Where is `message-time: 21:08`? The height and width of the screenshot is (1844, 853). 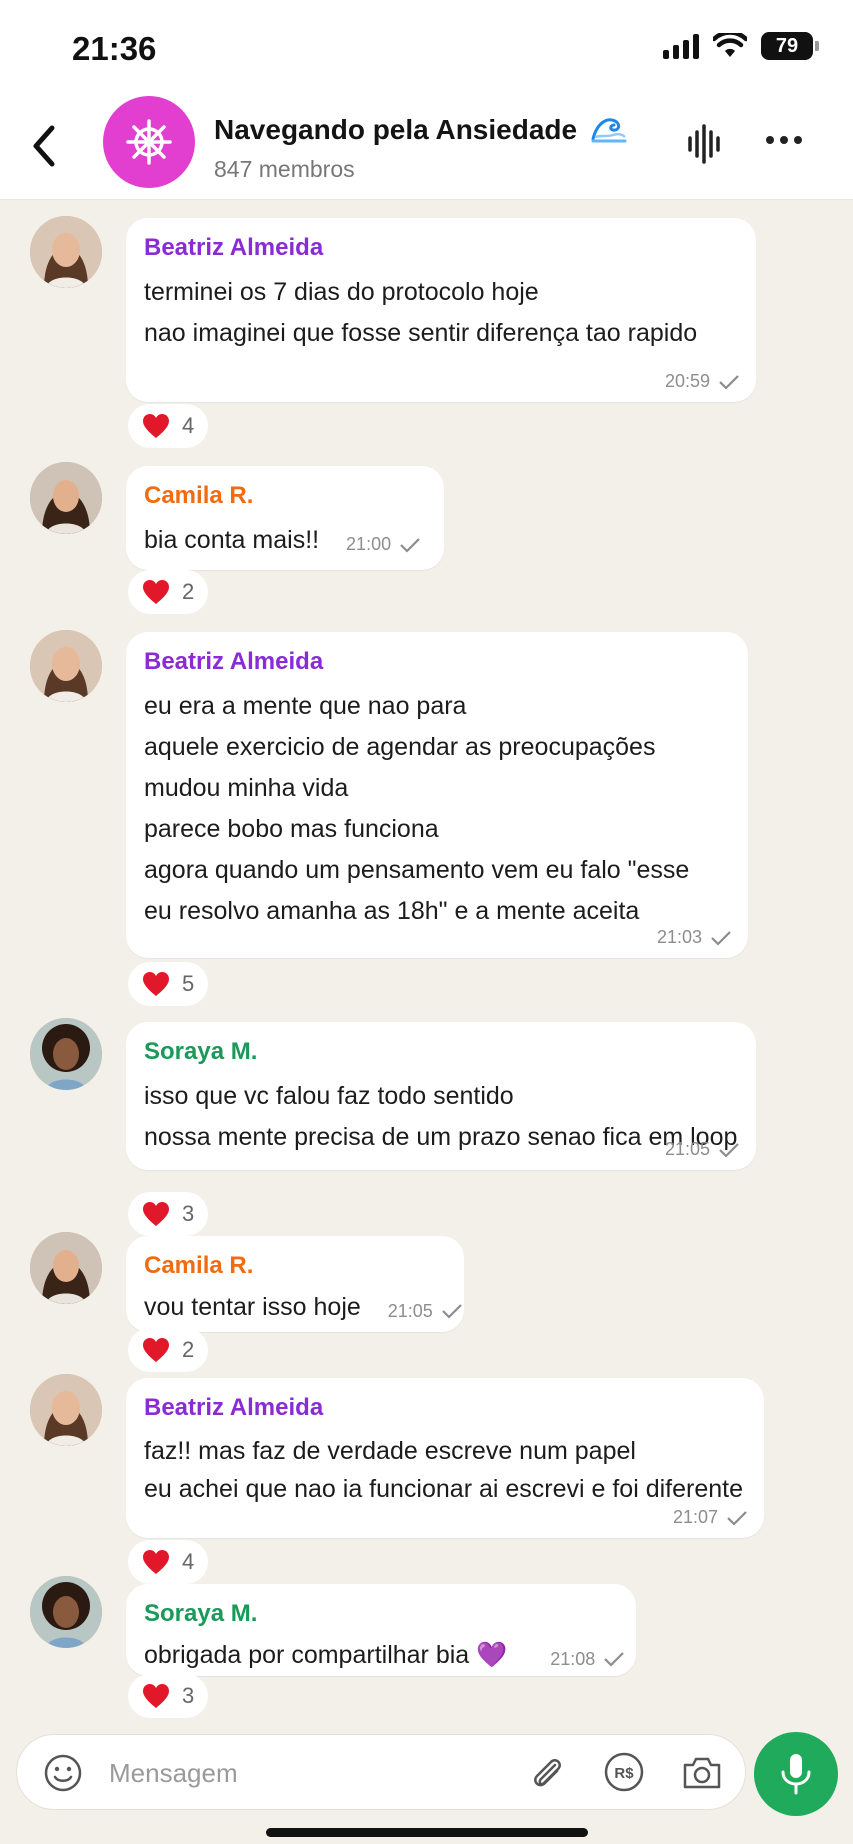 message-time: 21:08 is located at coordinates (573, 1659).